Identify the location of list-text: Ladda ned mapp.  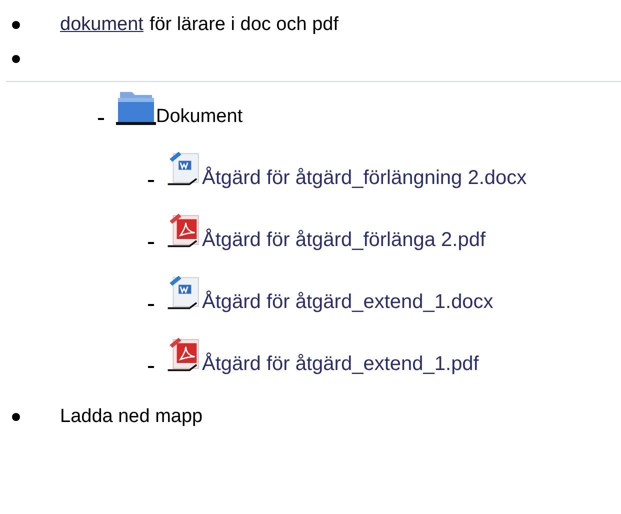
(131, 417).